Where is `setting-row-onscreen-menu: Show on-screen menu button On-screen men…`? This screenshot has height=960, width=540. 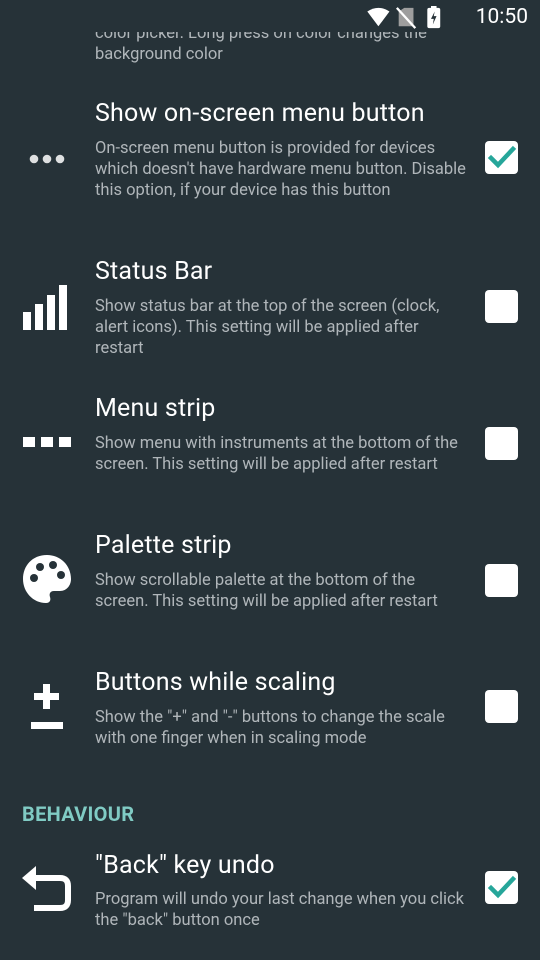 setting-row-onscreen-menu: Show on-screen menu button On-screen men… is located at coordinates (270, 162).